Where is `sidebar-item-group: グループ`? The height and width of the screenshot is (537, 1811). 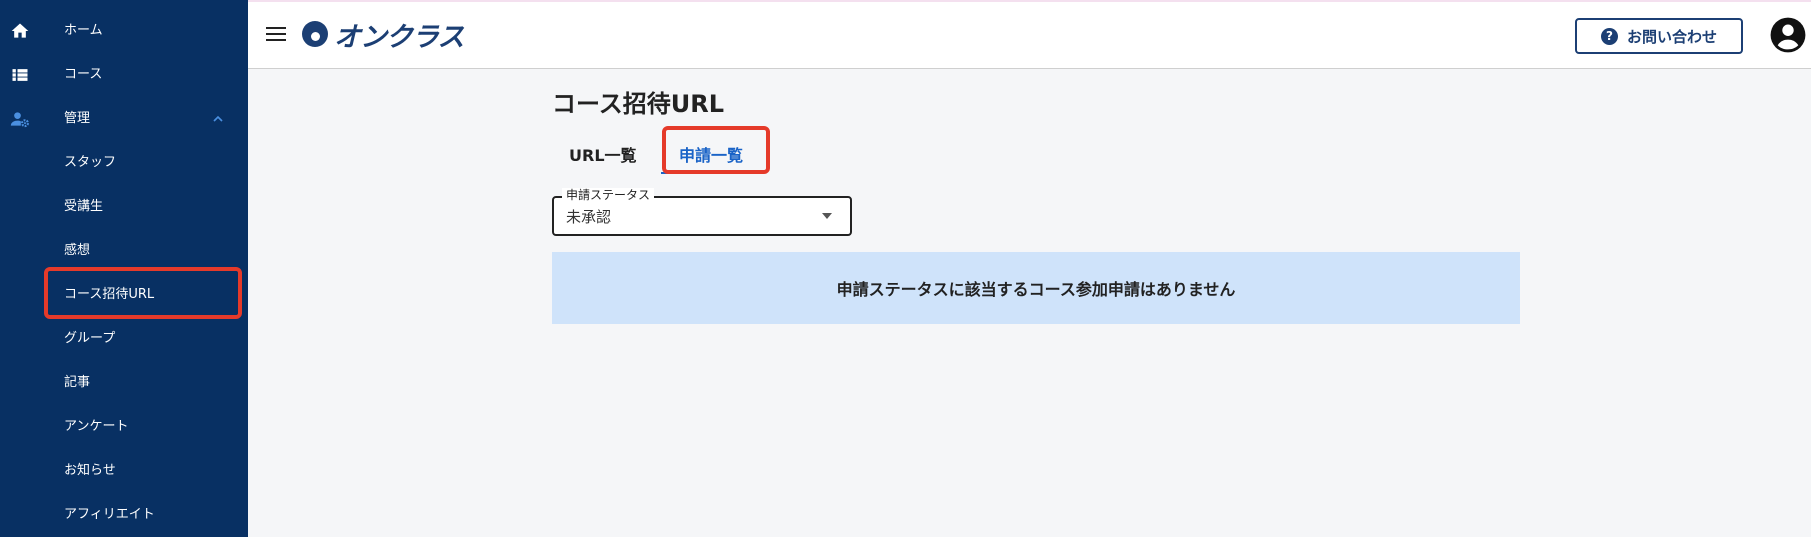
sidebar-item-group: グループ is located at coordinates (124, 339).